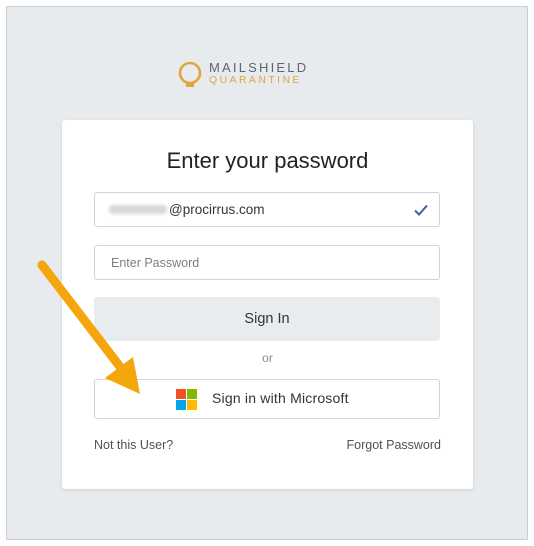 This screenshot has width=534, height=546. Describe the element at coordinates (267, 319) in the screenshot. I see `sign-in-button: Sign In` at that location.